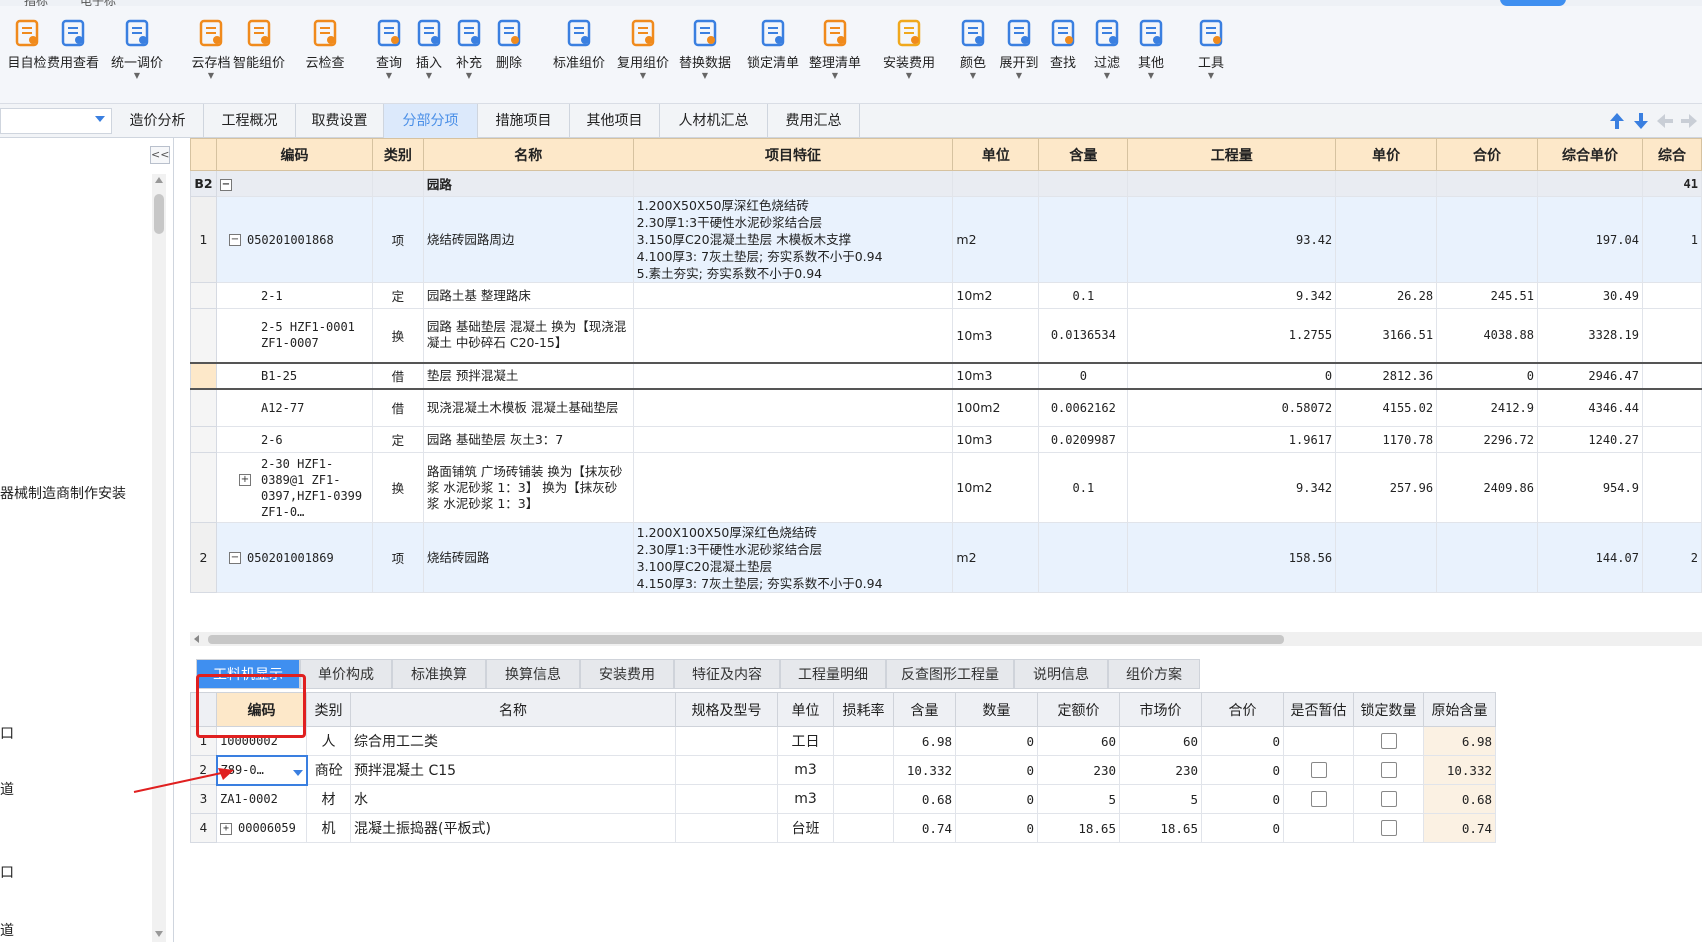 The image size is (1702, 942). Describe the element at coordinates (1487, 557) in the screenshot. I see `total-cell` at that location.